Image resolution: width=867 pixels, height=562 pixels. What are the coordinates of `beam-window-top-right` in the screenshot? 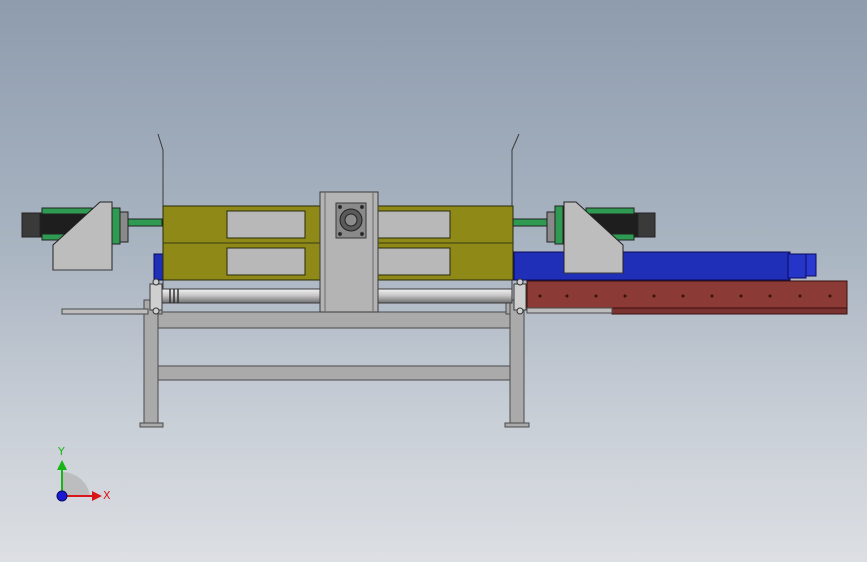 It's located at (411, 224).